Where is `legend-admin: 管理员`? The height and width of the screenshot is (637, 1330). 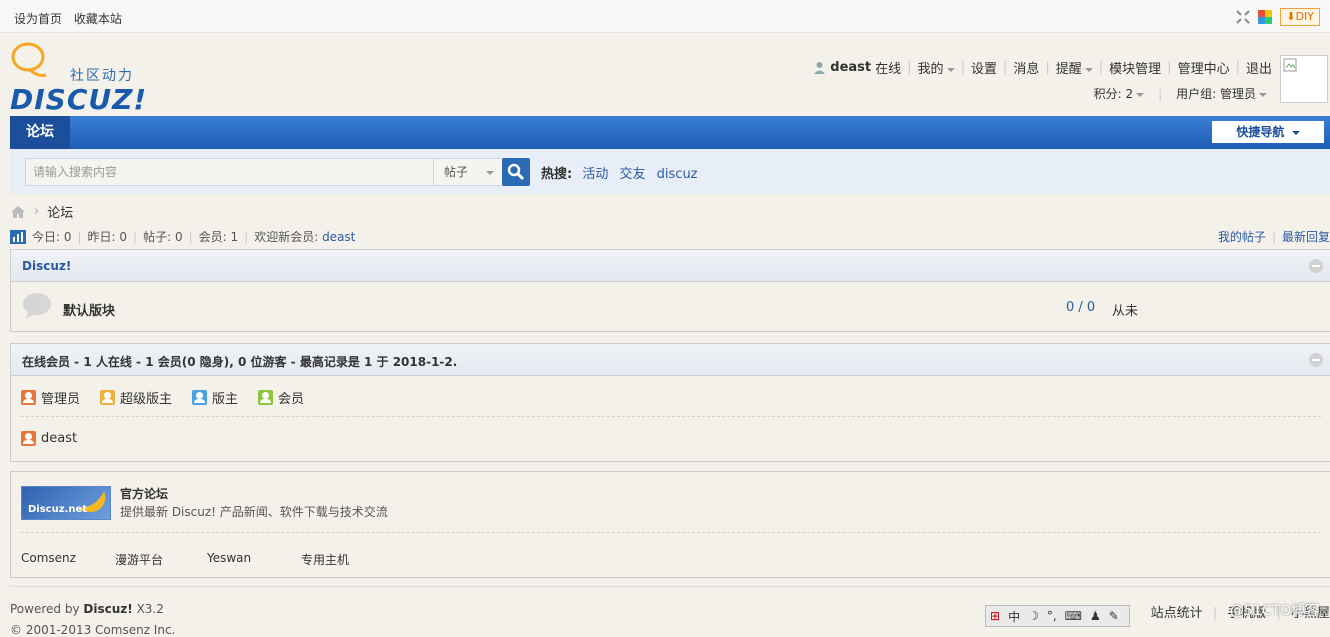
legend-admin: 管理员 is located at coordinates (50, 397).